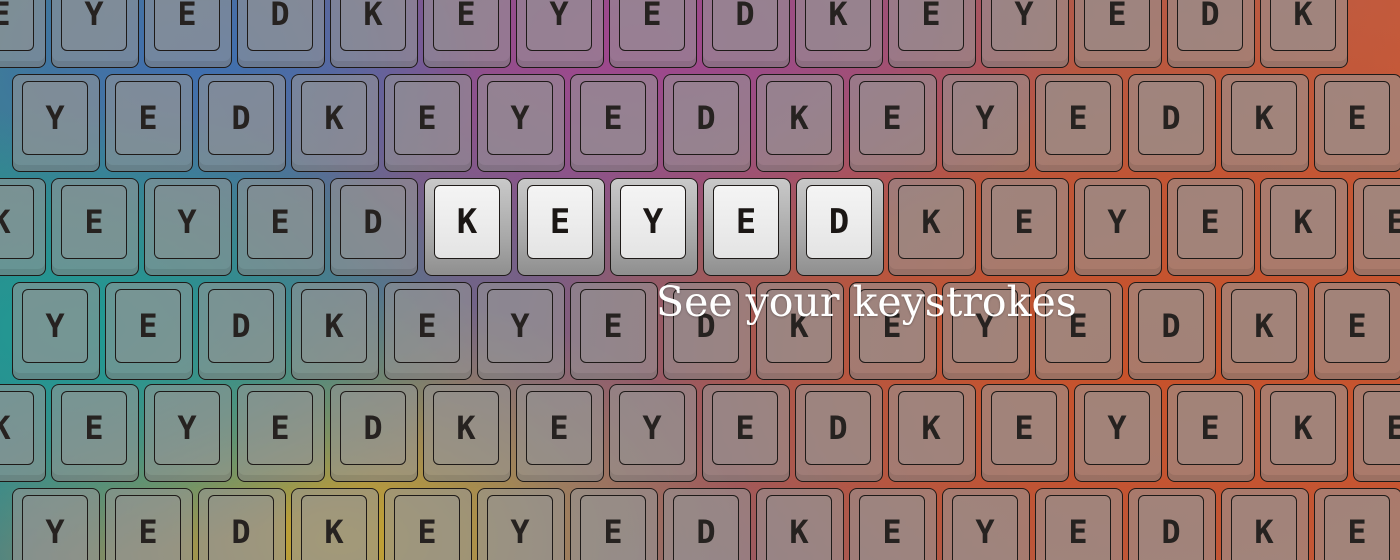 The image size is (1400, 560). Describe the element at coordinates (839, 222) in the screenshot. I see `hero-key-letter: D` at that location.